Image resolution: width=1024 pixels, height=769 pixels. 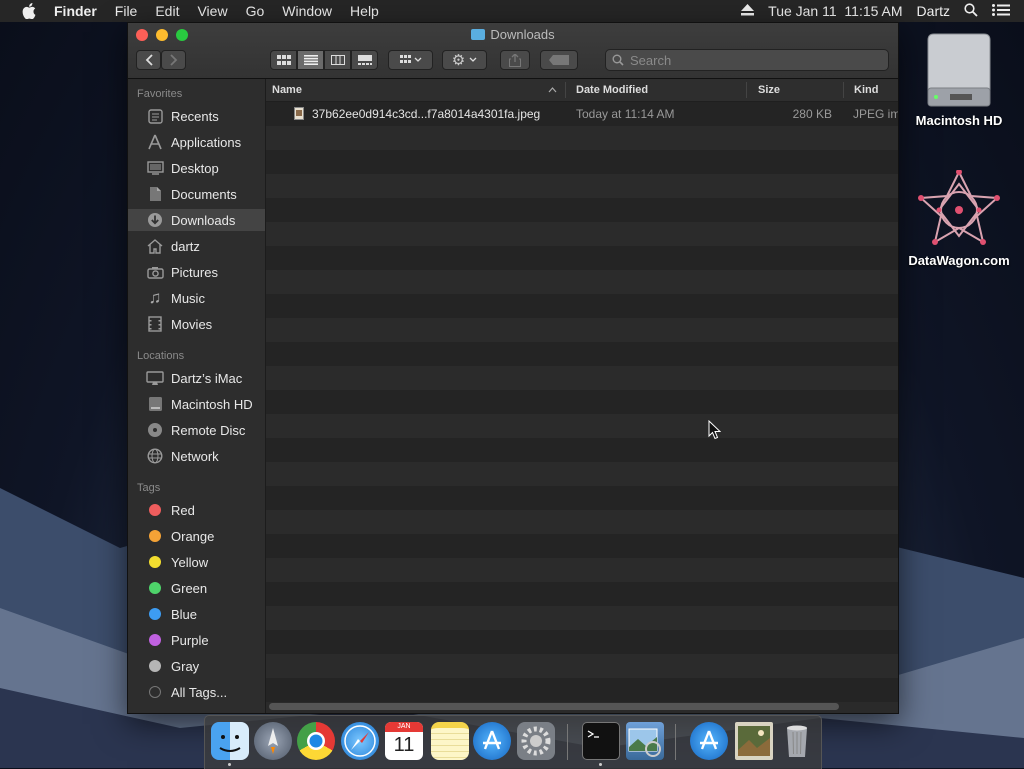 What do you see at coordinates (196, 272) in the screenshot?
I see `sidebar-item-pictures: Pictures` at bounding box center [196, 272].